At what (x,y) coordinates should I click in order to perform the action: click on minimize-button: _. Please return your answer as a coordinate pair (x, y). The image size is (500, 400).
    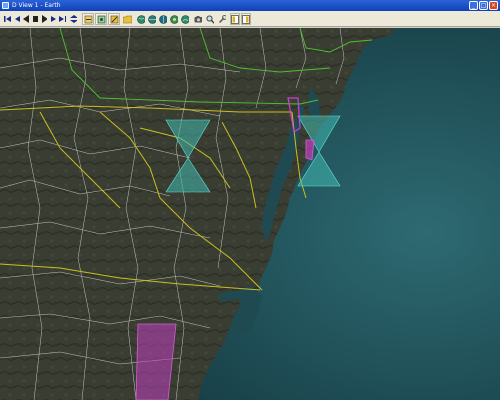
    Looking at the image, I should click on (473, 5).